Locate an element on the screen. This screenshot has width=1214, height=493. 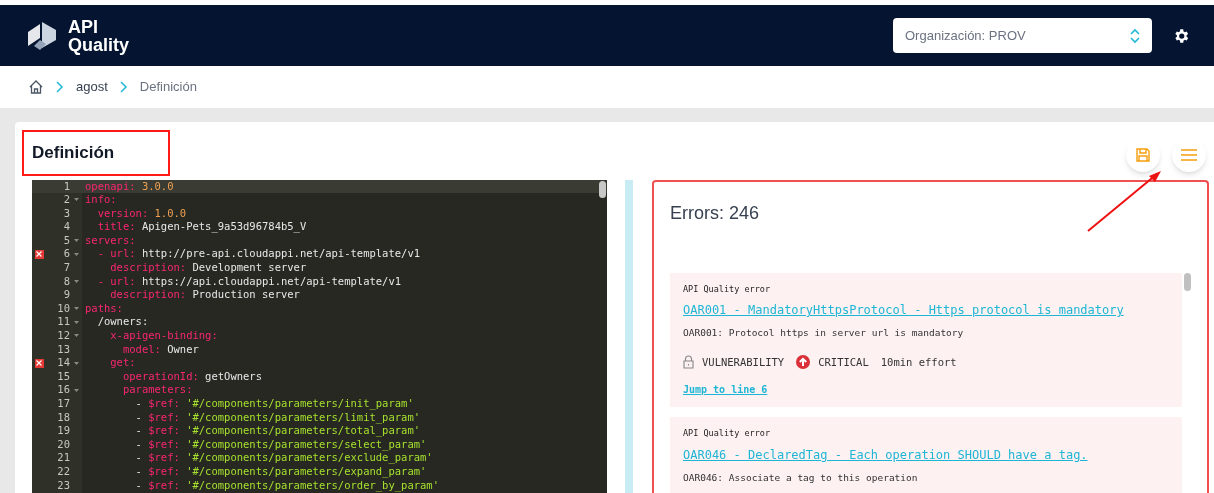
error-title-link: OAR046 - DeclaredTag - Each operation SHOULD have a tag. is located at coordinates (926, 455).